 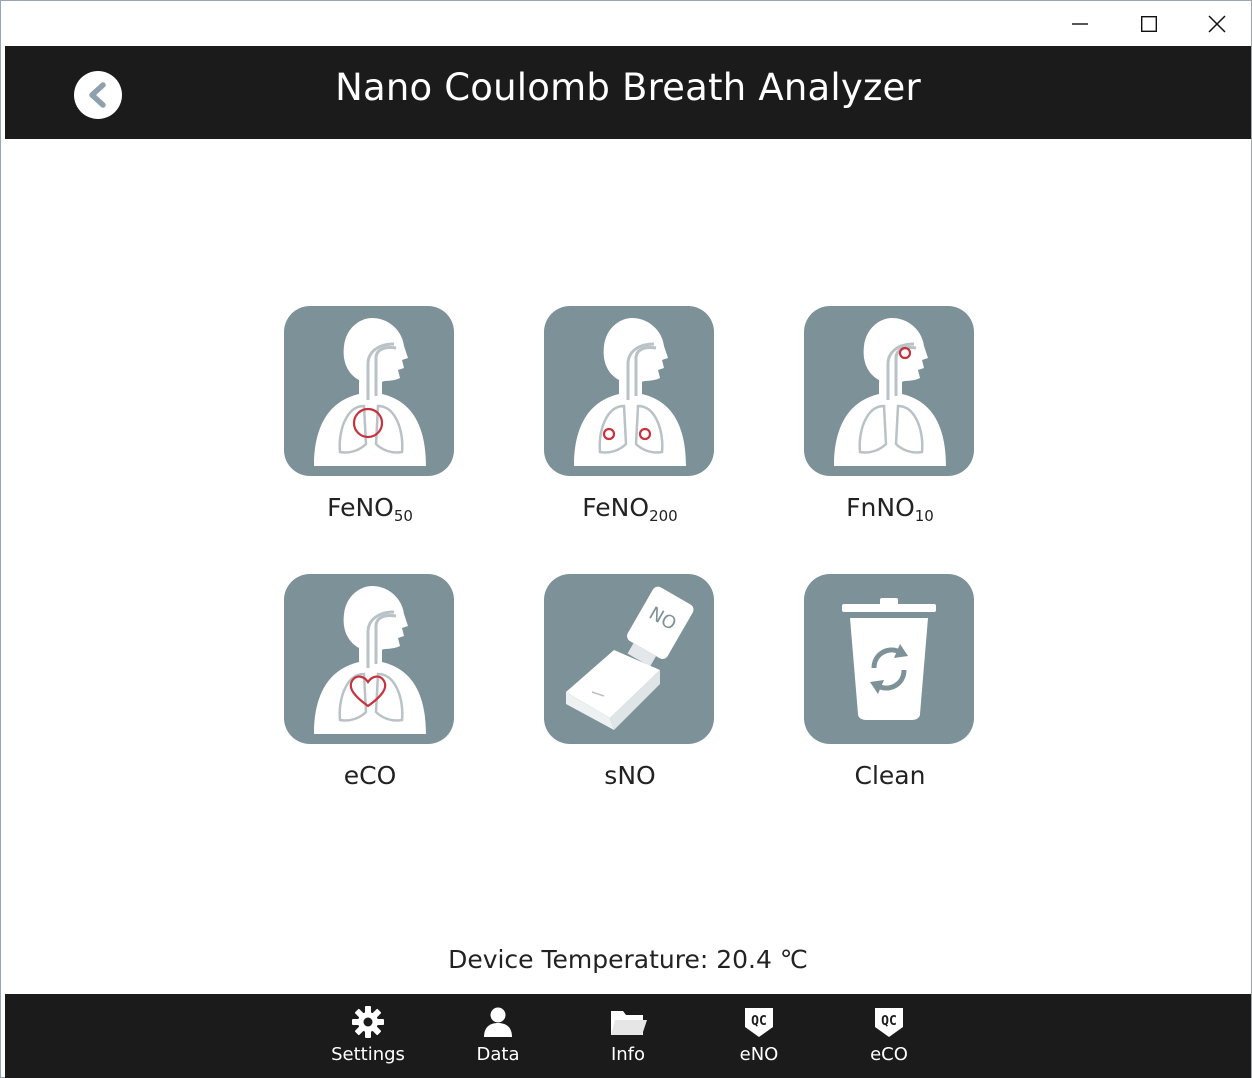 I want to click on test-tile-sno: NO sNO, so click(x=630, y=682).